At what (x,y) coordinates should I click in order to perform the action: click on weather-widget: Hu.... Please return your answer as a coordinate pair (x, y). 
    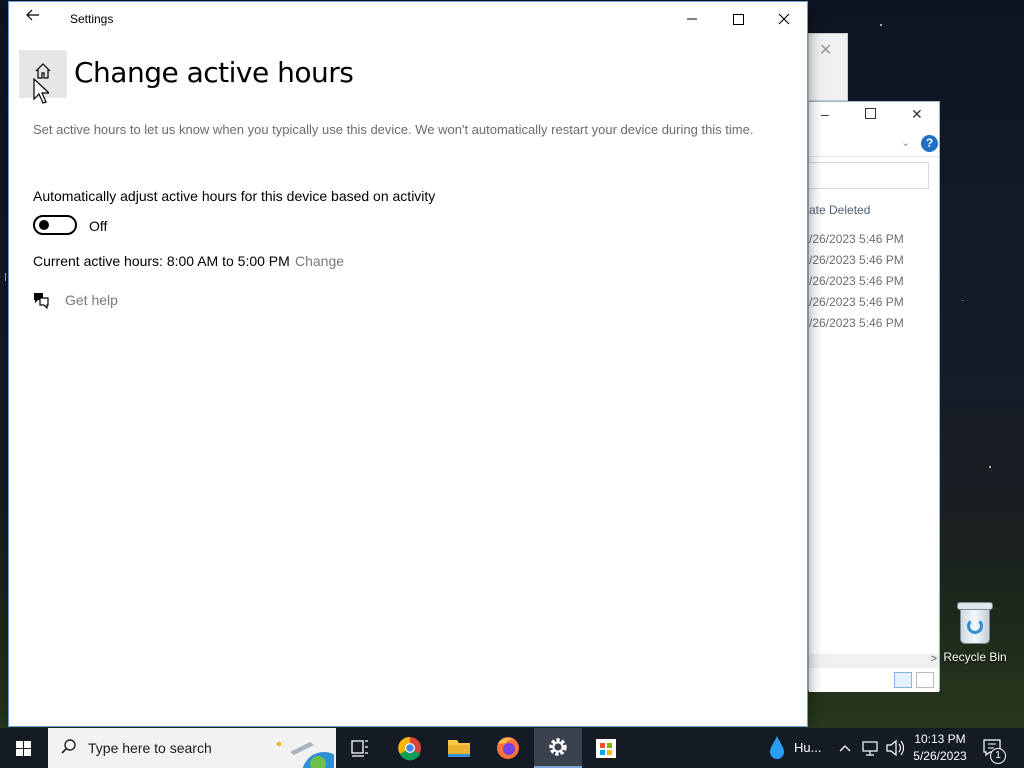
    Looking at the image, I should click on (797, 748).